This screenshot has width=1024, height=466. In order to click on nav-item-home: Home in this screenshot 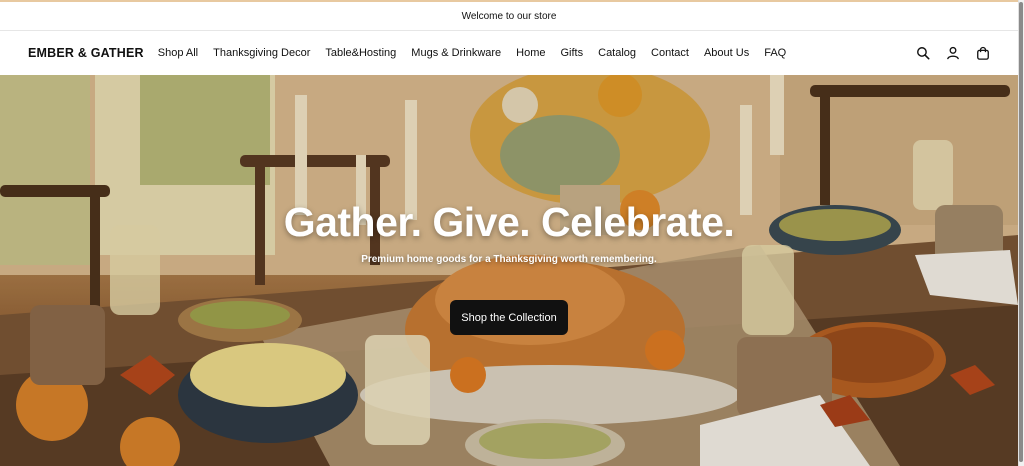, I will do `click(530, 53)`.